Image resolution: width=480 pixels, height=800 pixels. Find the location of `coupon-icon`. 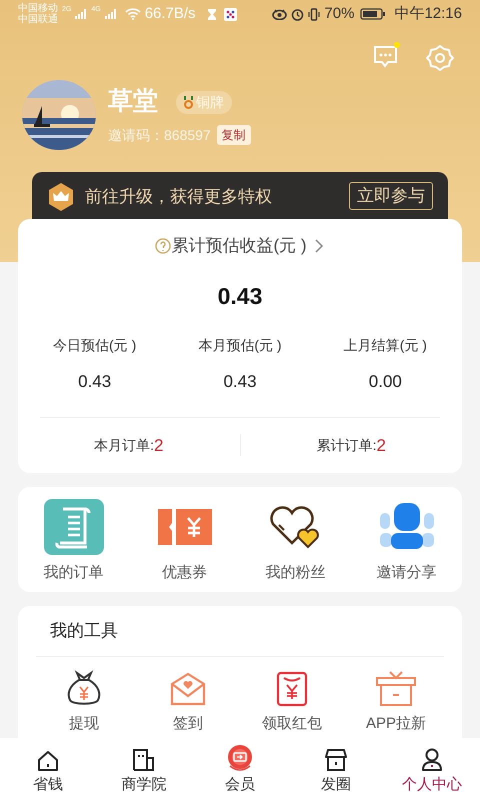

coupon-icon is located at coordinates (185, 526).